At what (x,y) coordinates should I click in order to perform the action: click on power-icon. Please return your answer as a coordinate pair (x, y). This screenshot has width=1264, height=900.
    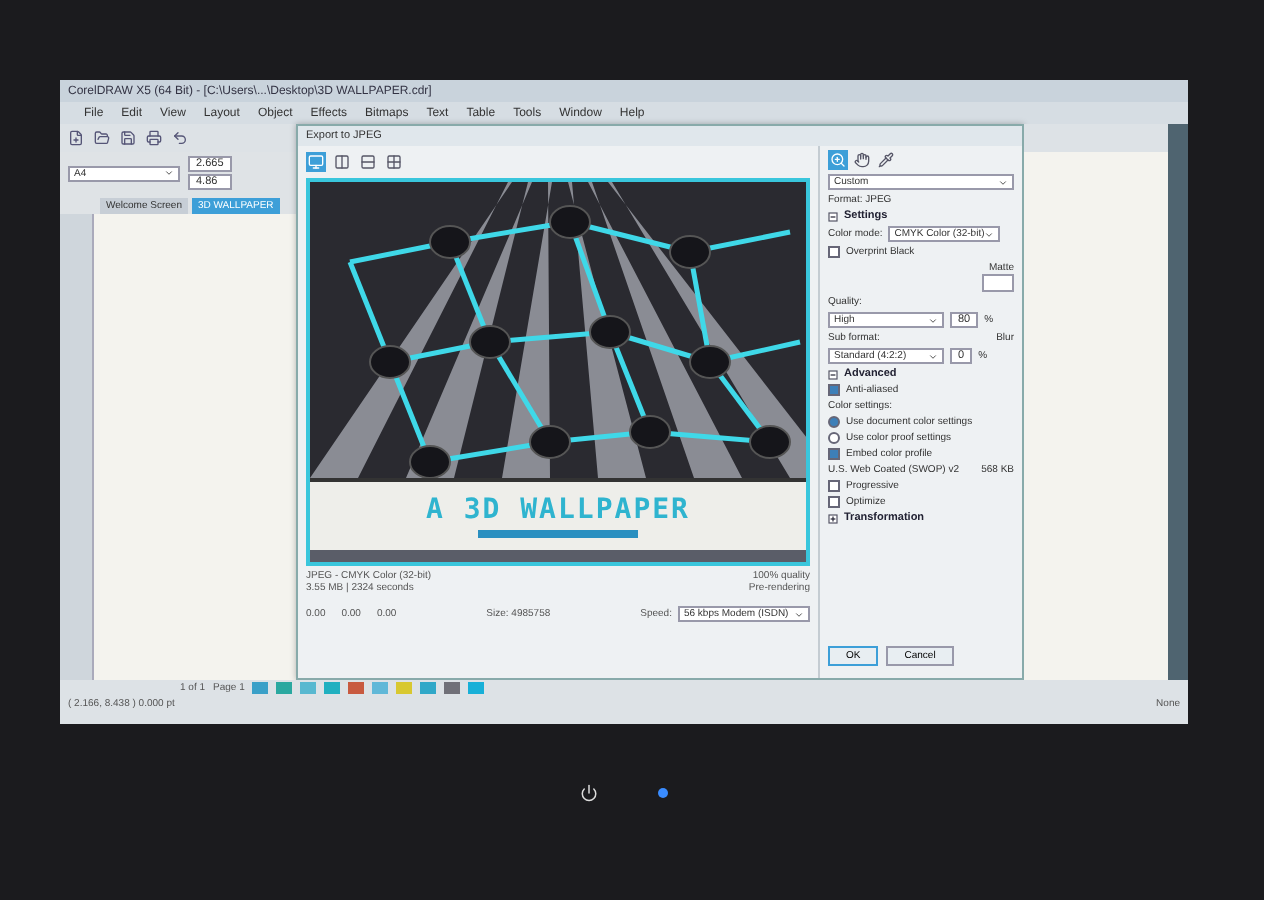
    Looking at the image, I should click on (589, 792).